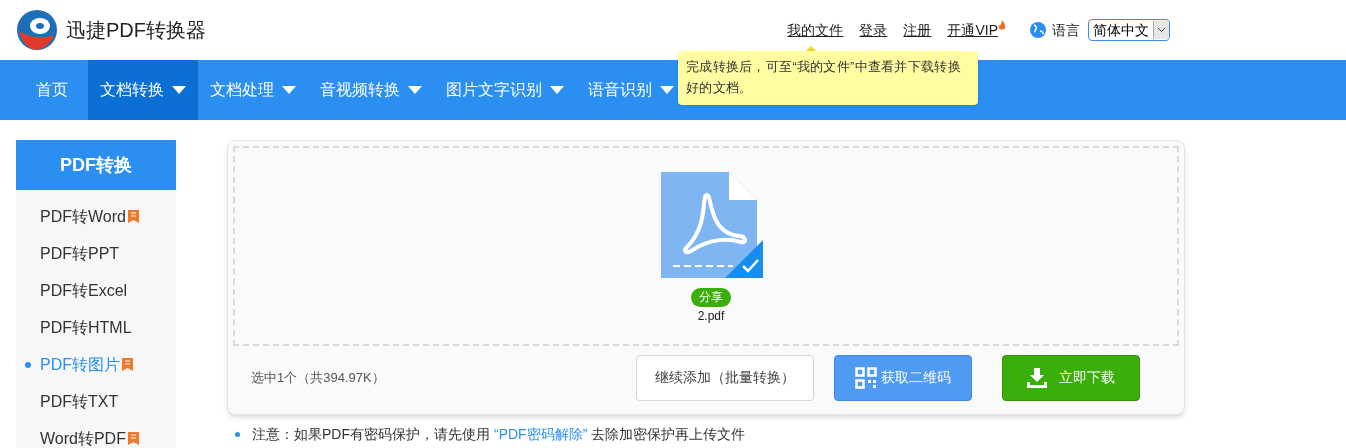 The height and width of the screenshot is (448, 1346). What do you see at coordinates (89, 437) in the screenshot?
I see `sidebar-item: Word转PDF` at bounding box center [89, 437].